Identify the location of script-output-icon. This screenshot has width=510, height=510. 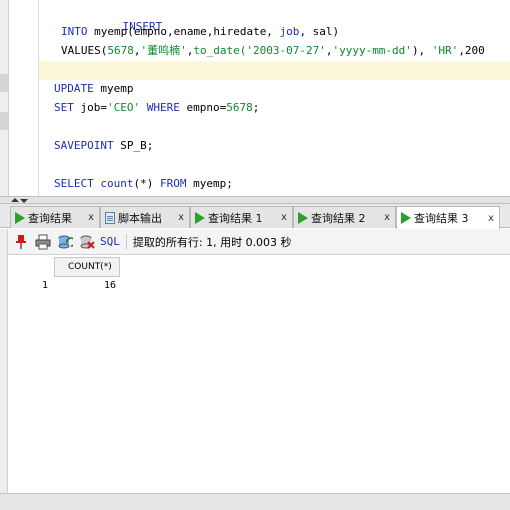
(110, 217).